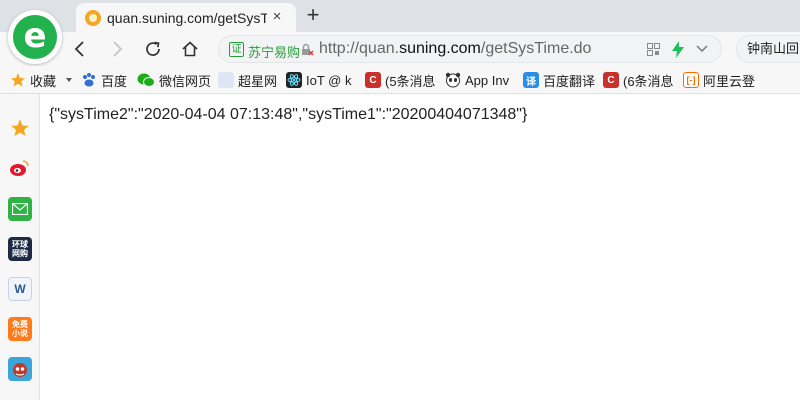 This screenshot has height=400, width=800. I want to click on tab-close-icon: ×, so click(277, 17).